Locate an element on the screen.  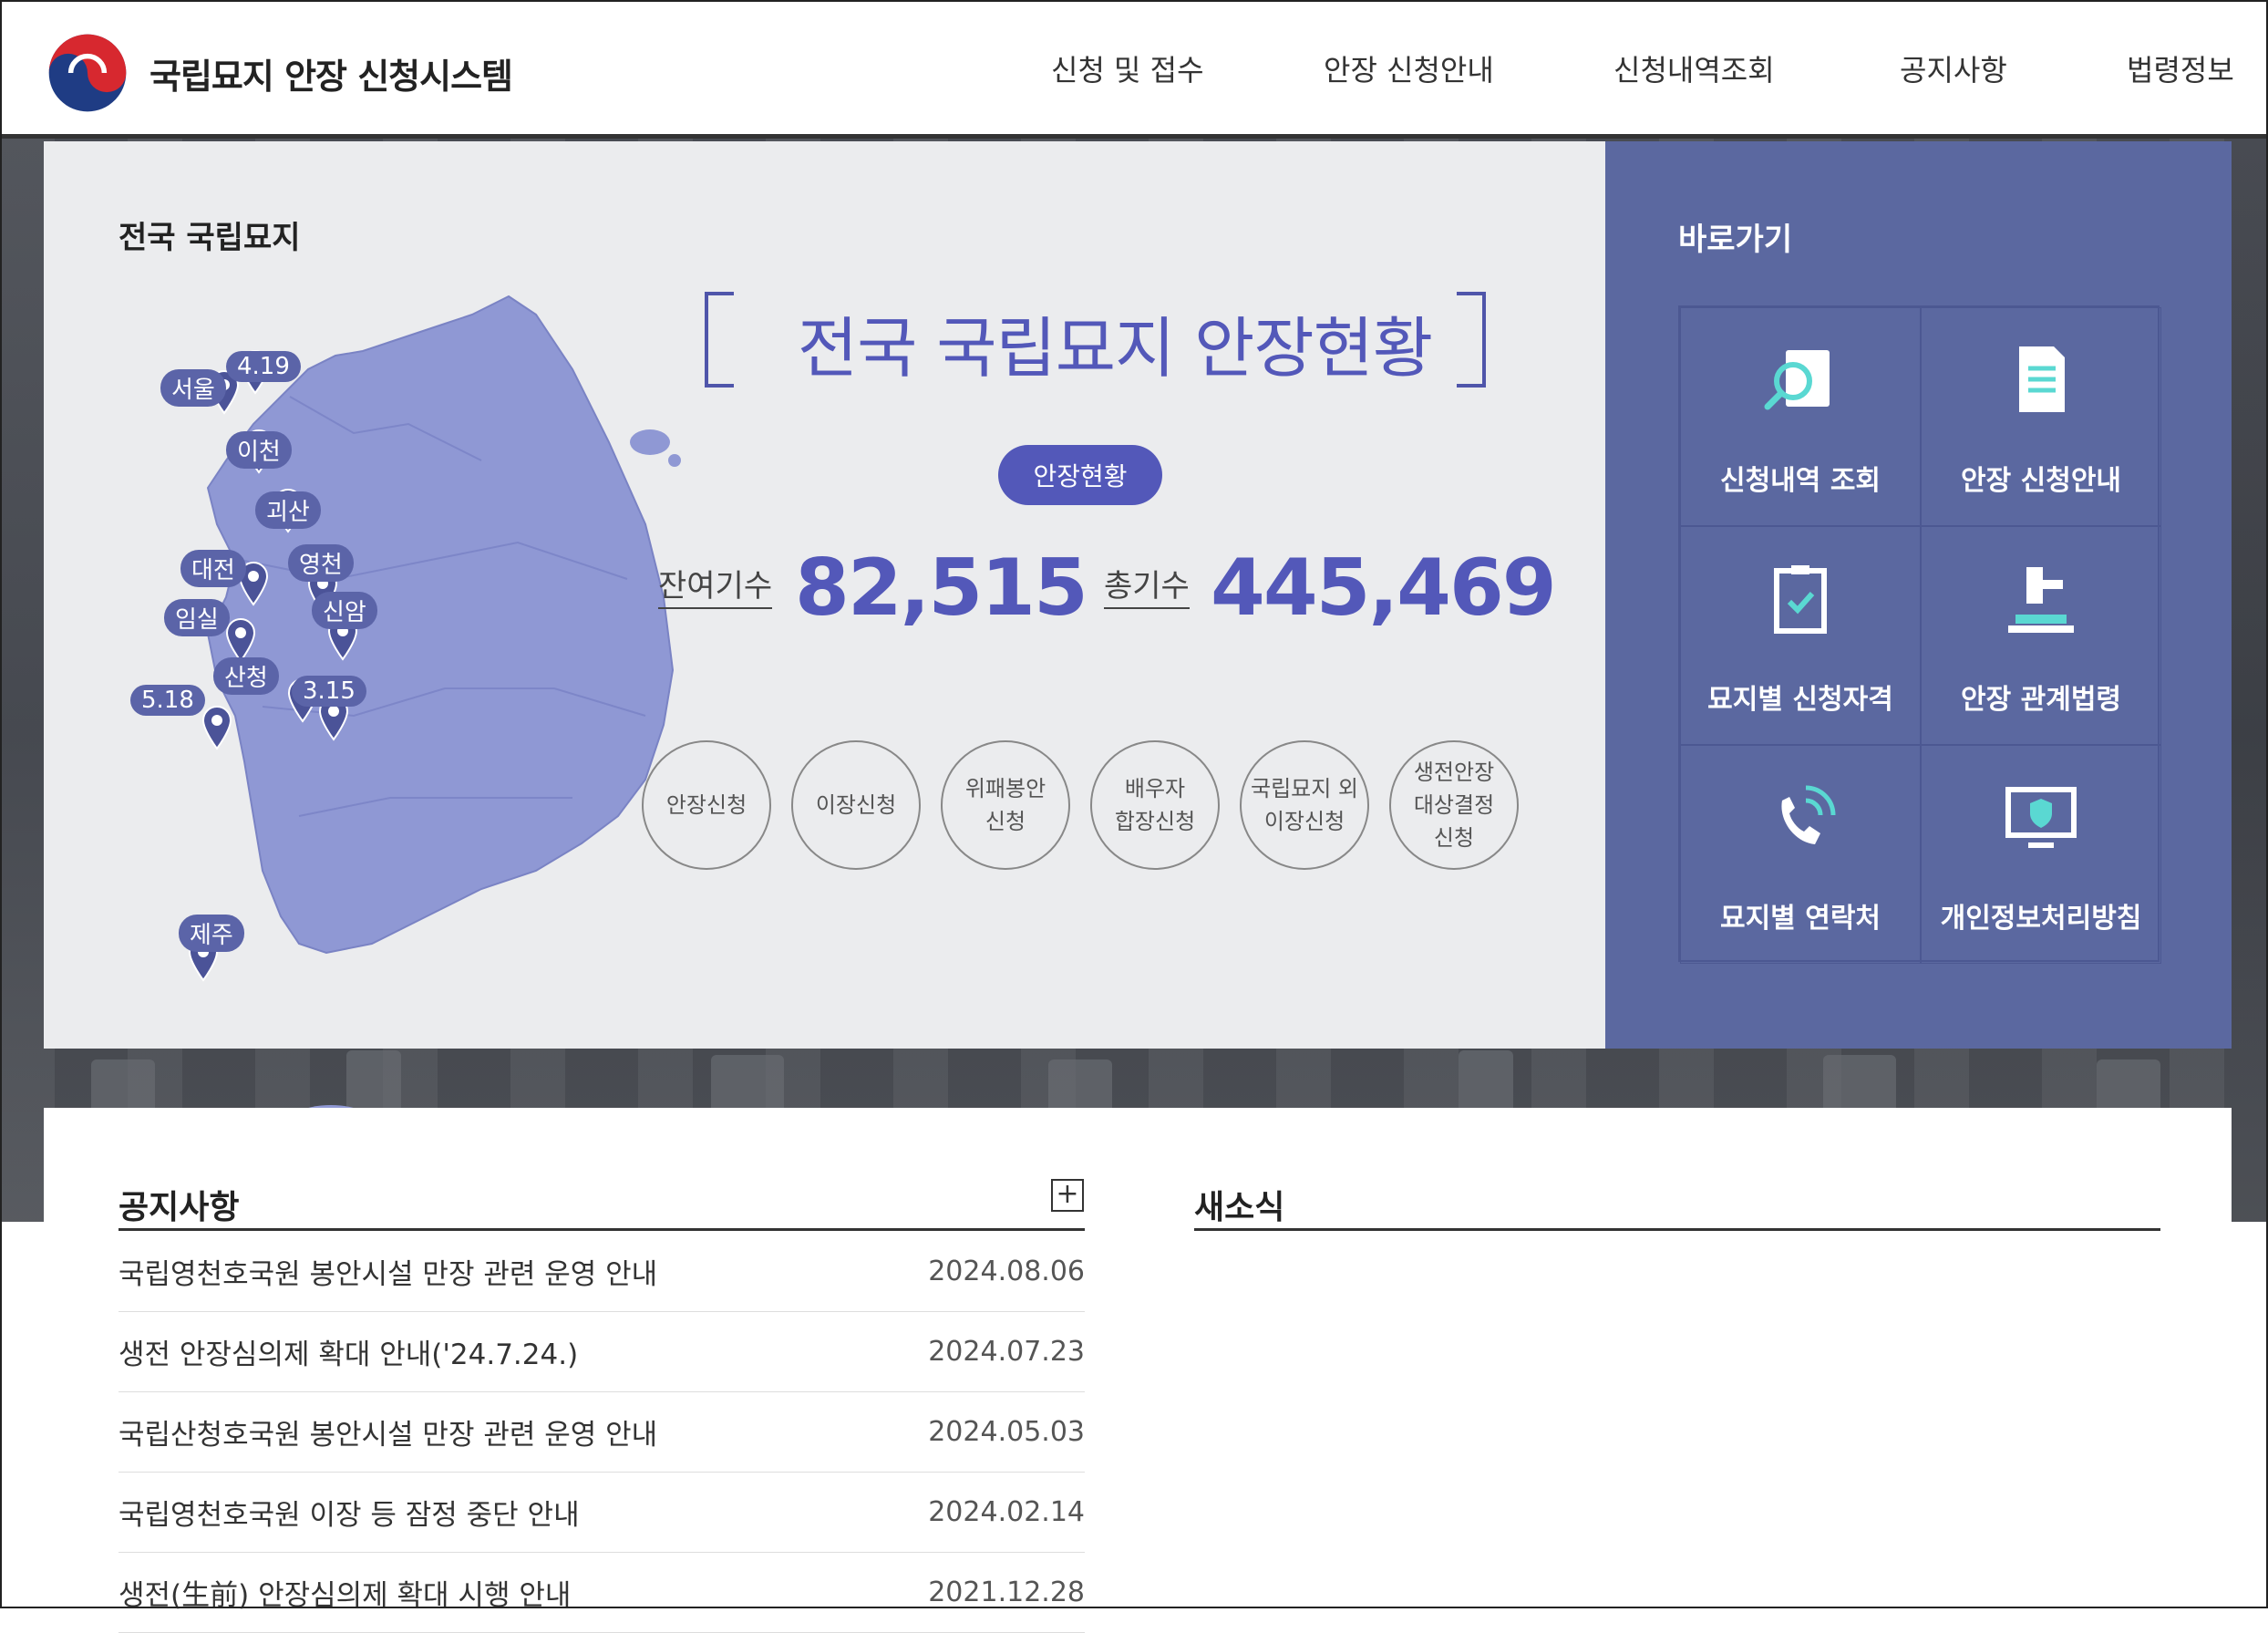
map-label-sancheong: 산청 is located at coordinates (246, 676).